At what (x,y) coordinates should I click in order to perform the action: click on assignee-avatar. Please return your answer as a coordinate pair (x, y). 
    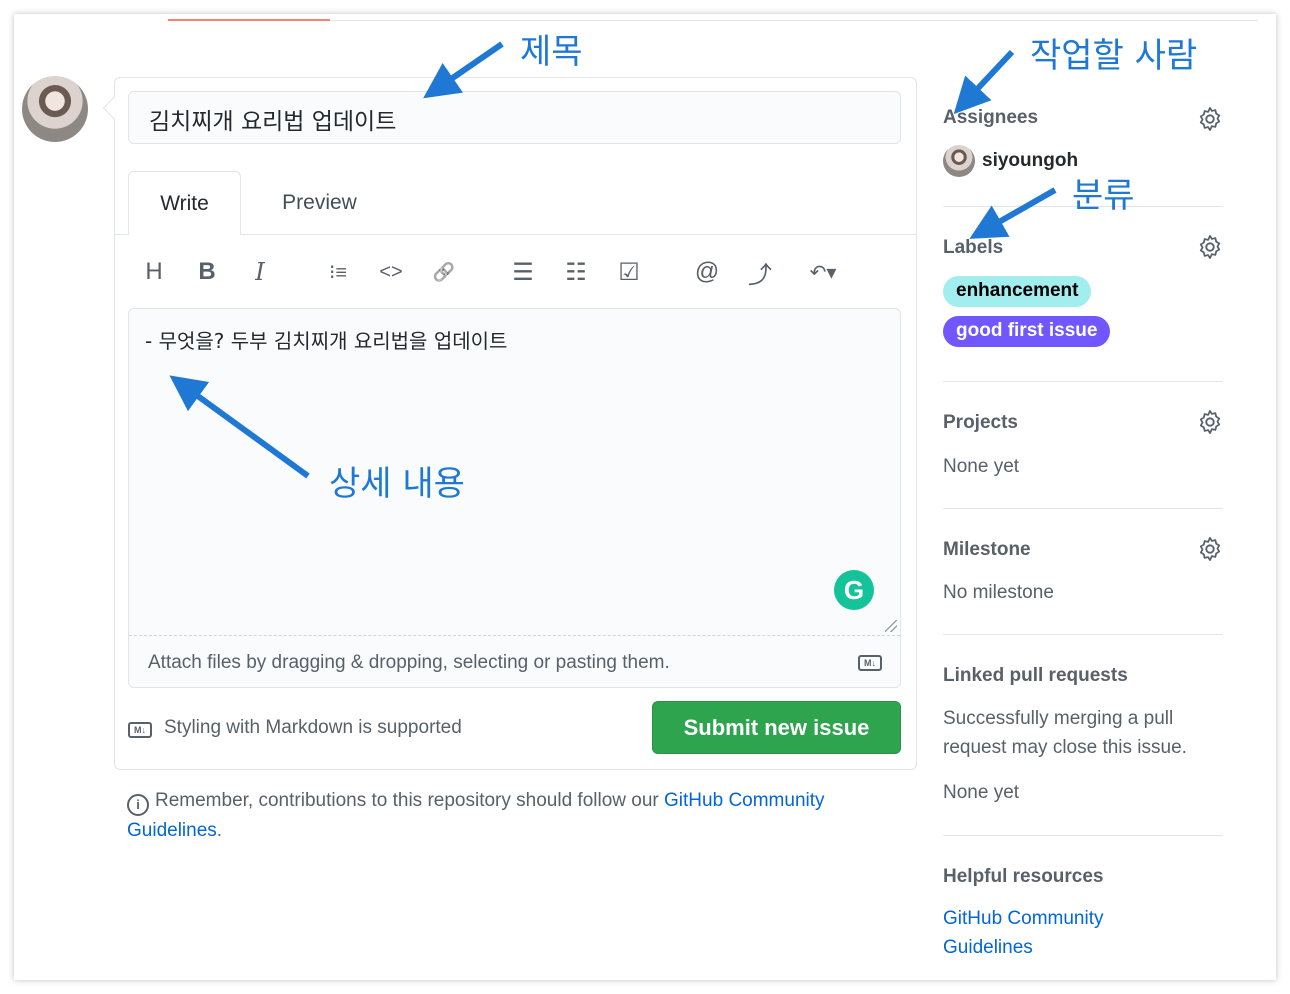
    Looking at the image, I should click on (959, 161).